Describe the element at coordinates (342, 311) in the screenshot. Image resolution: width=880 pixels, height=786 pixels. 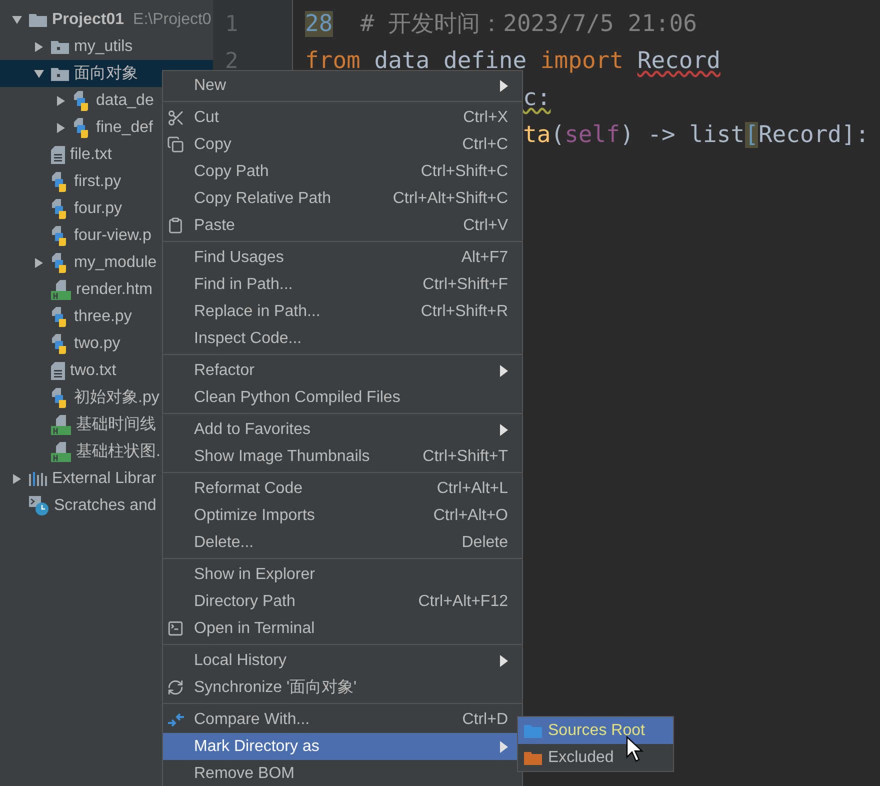
I see `menu-item: Replace in Path... Ctrl+Shift+R` at that location.